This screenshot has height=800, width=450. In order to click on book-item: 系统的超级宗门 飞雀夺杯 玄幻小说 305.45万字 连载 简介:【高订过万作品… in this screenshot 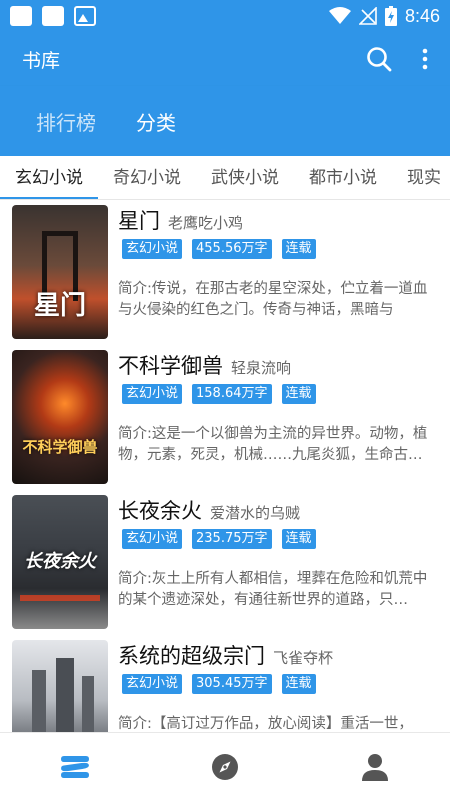, I will do `click(225, 683)`.